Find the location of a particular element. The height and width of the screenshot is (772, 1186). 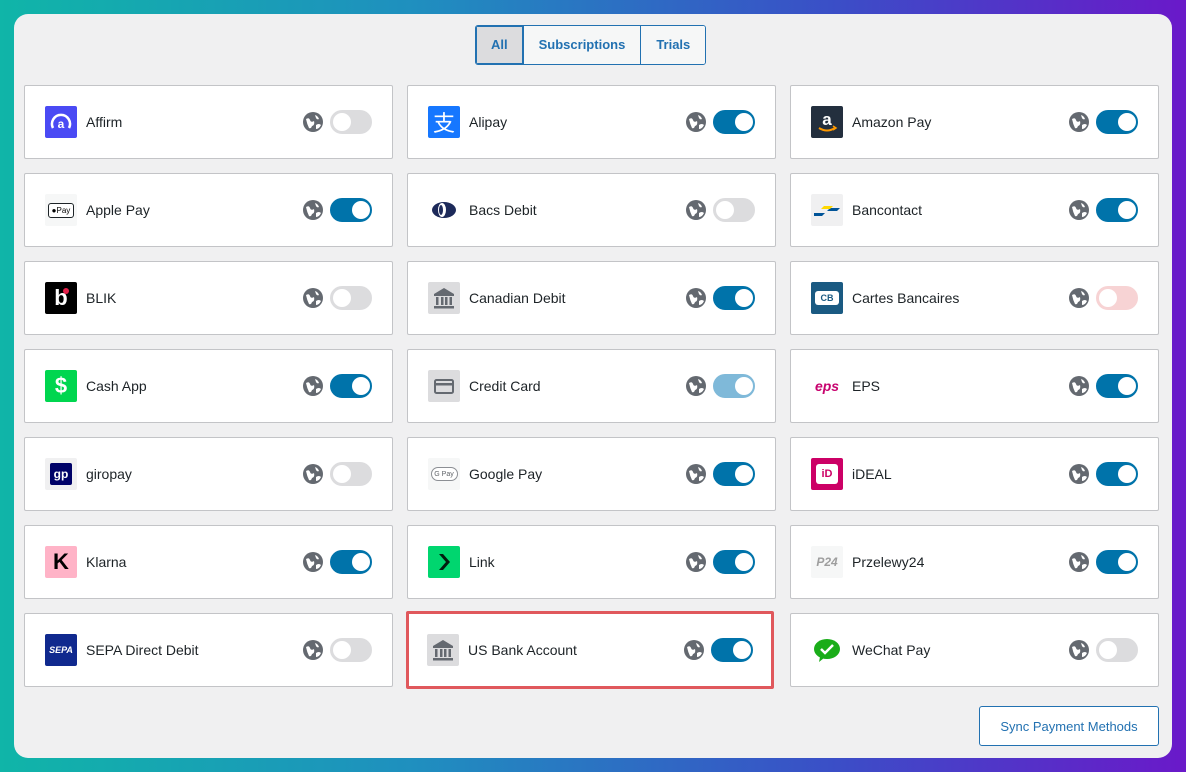

cash-app-logo: $ is located at coordinates (61, 386).